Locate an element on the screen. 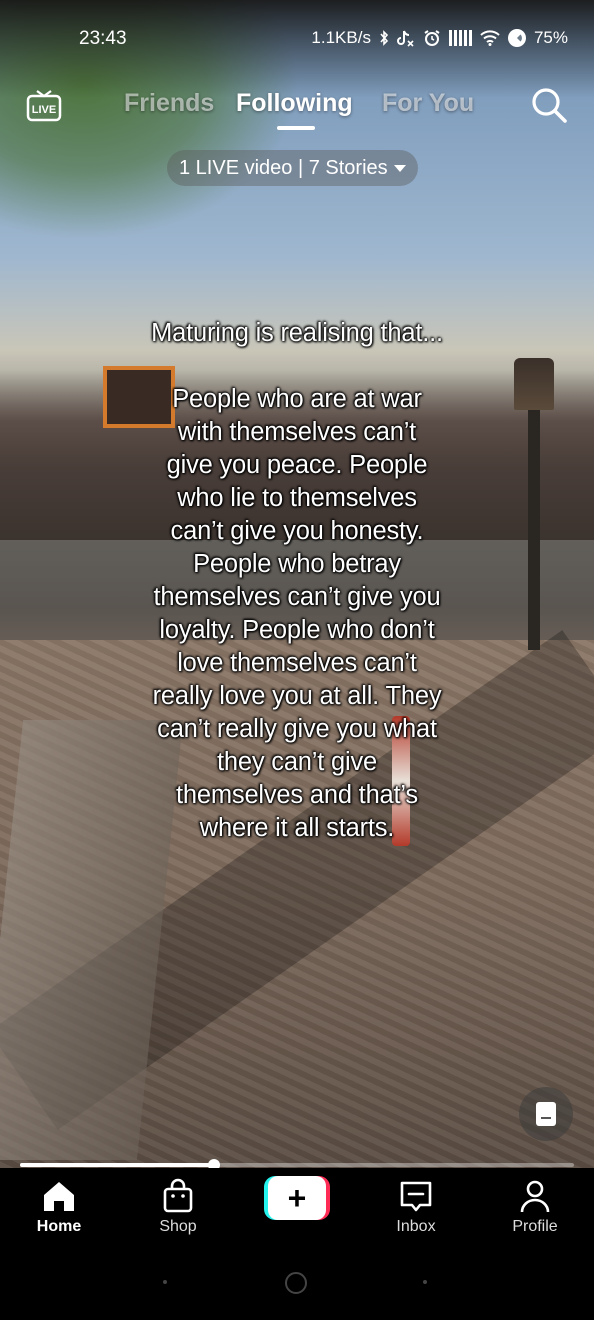 The height and width of the screenshot is (1320, 594). tab-for-you: For You is located at coordinates (428, 103).